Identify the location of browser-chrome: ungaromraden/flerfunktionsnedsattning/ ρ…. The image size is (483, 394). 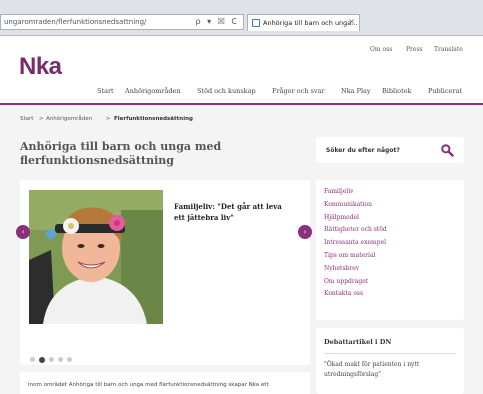
(241, 18).